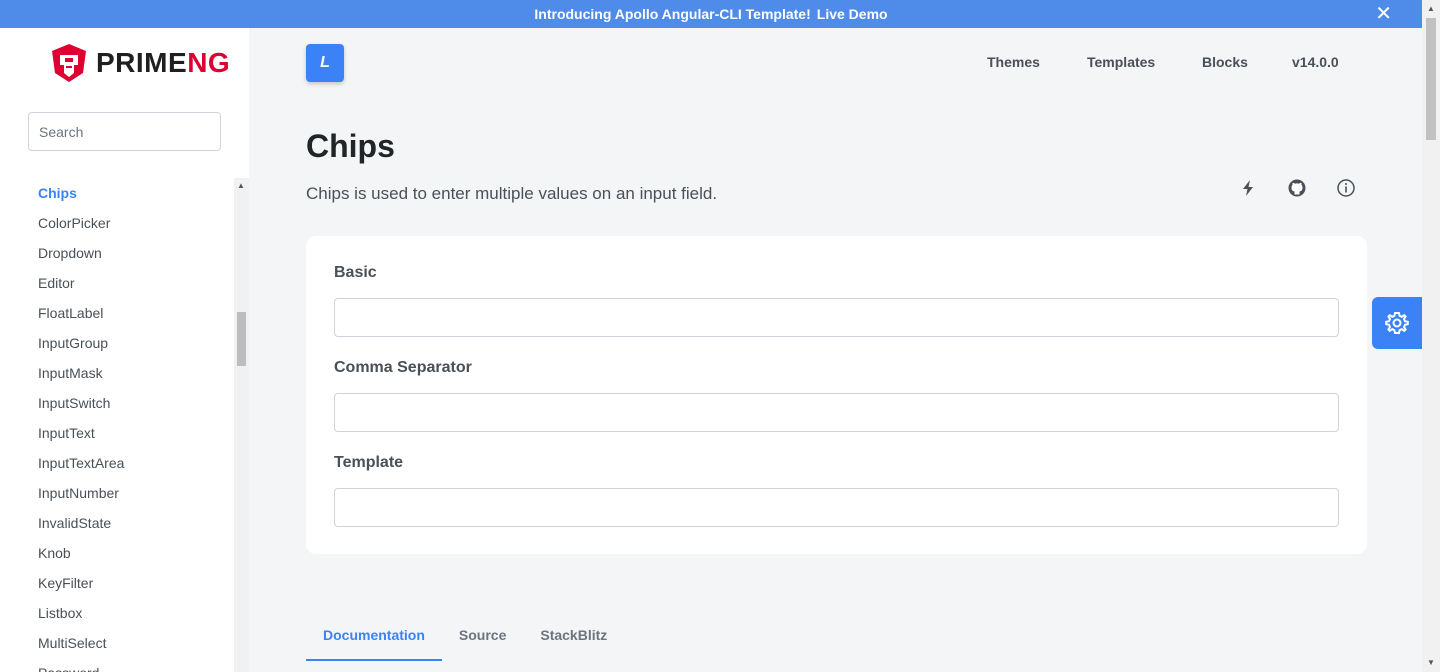 The width and height of the screenshot is (1440, 672). What do you see at coordinates (209, 62) in the screenshot?
I see `brand-suffix: NG` at bounding box center [209, 62].